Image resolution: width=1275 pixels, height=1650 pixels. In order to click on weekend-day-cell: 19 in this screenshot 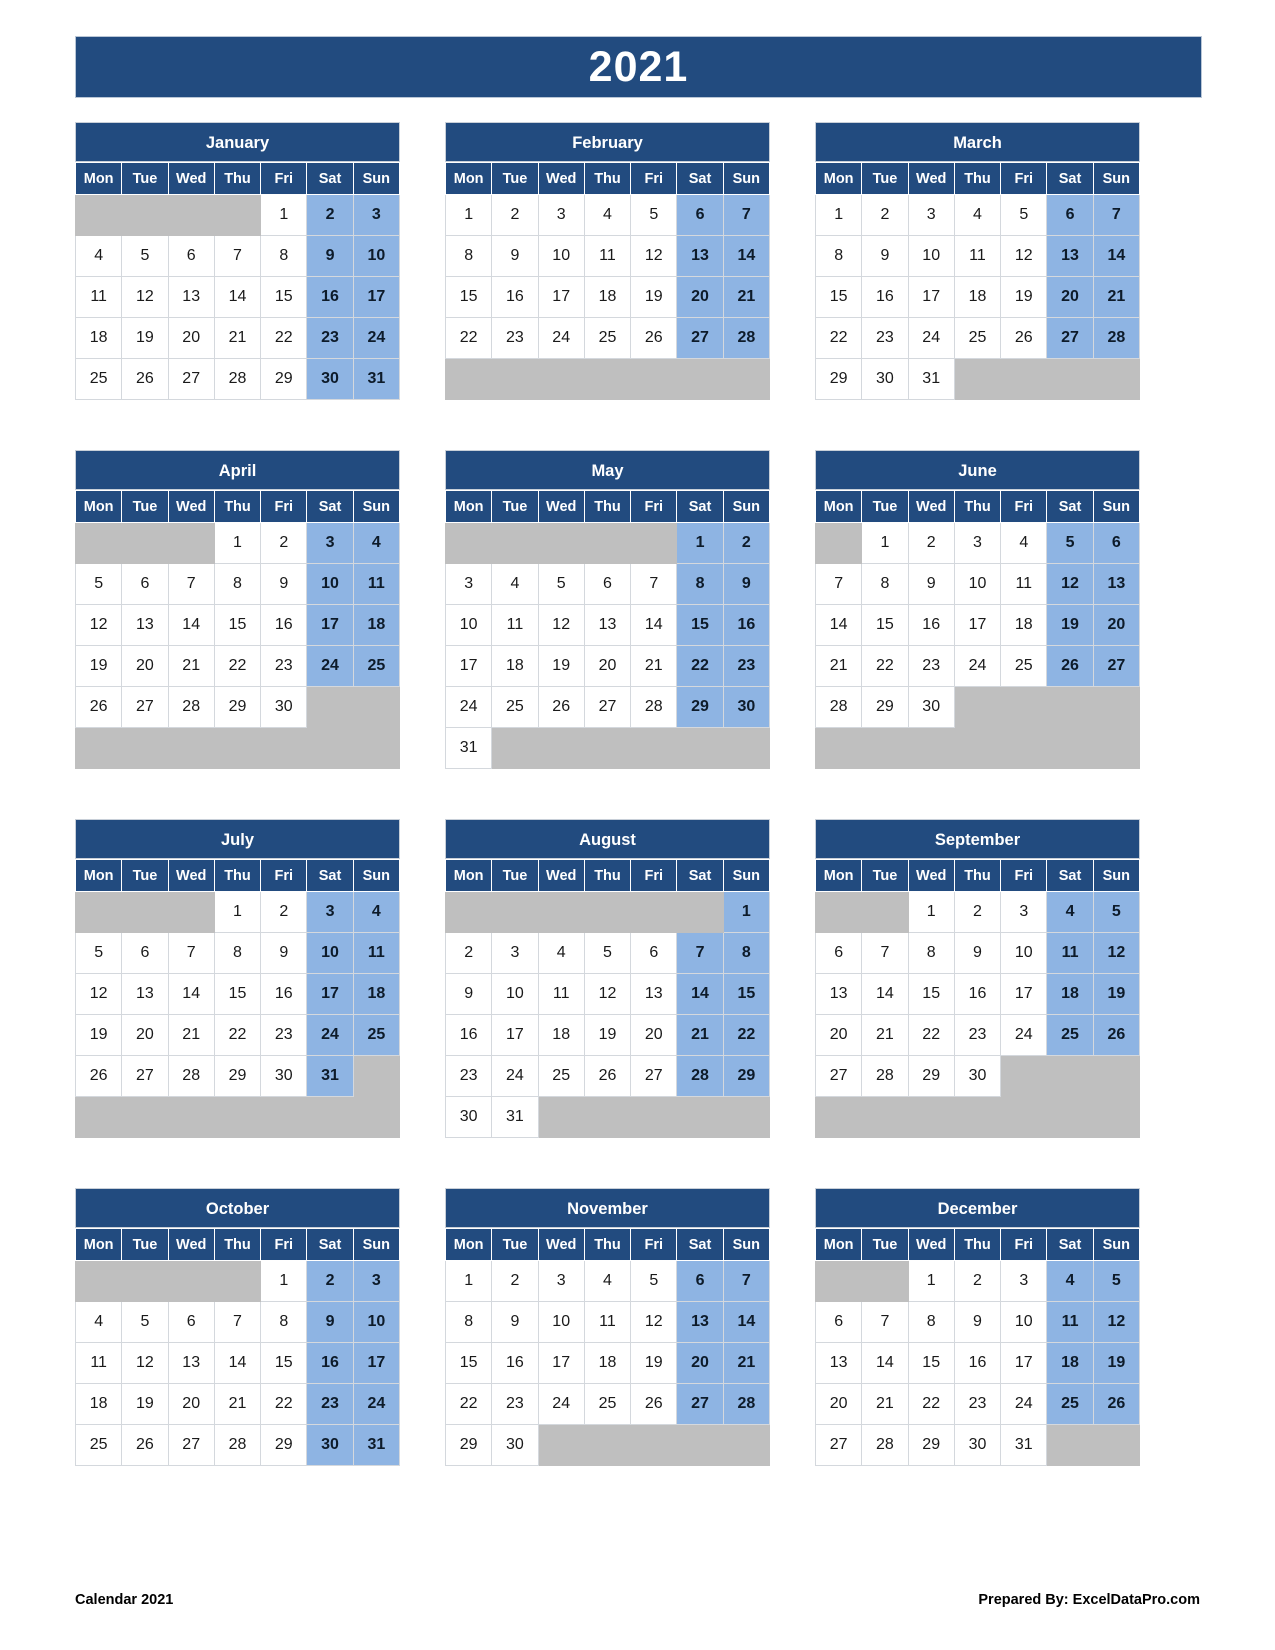, I will do `click(1116, 1363)`.